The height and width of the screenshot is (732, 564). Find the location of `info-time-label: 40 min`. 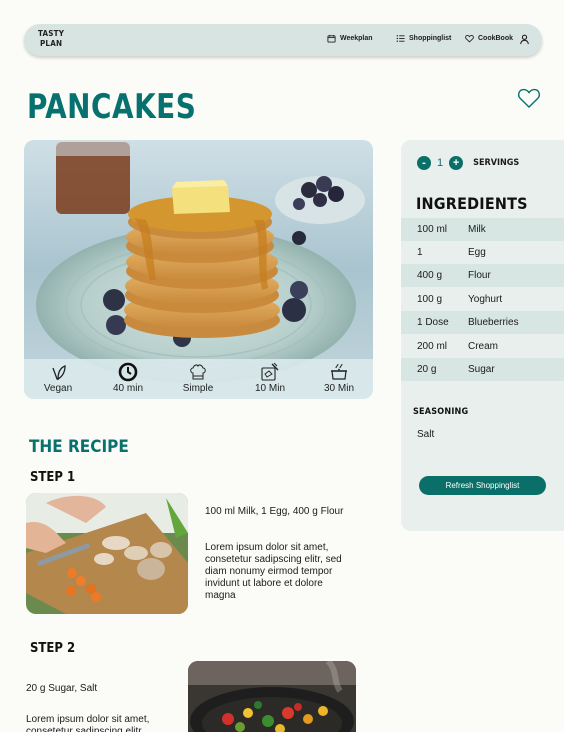

info-time-label: 40 min is located at coordinates (127, 388).